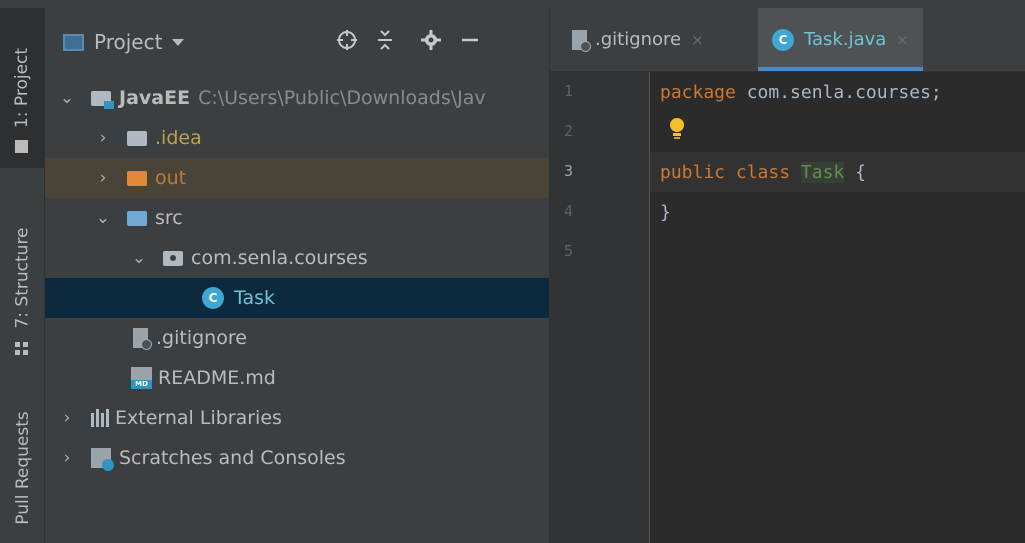  I want to click on line-number: 3, so click(569, 171).